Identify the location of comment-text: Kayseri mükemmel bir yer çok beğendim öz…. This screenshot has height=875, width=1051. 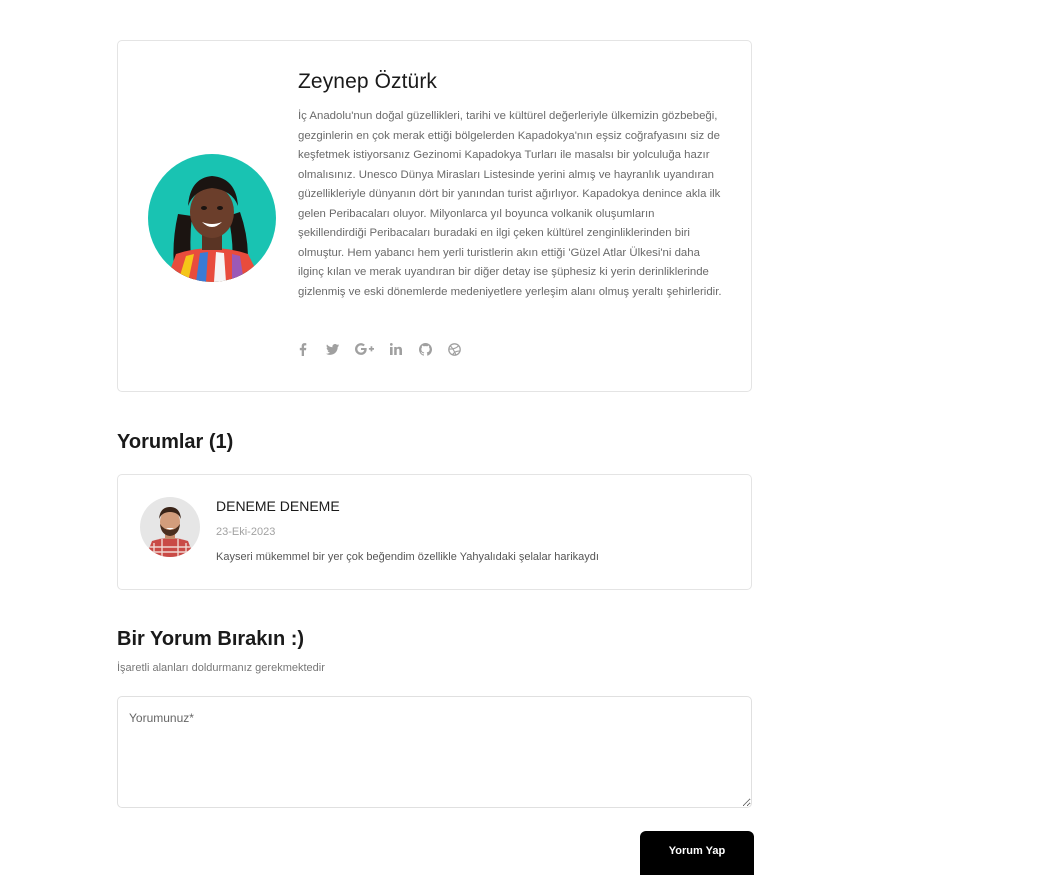
(407, 557).